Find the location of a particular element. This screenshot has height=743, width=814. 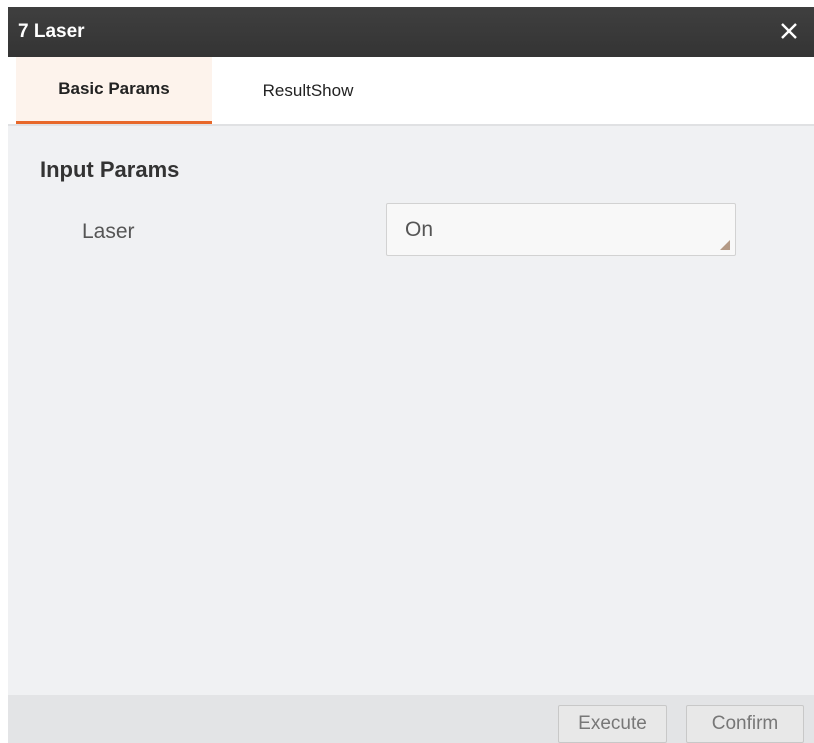

dialog-footer: Execute Confirm is located at coordinates (411, 719).